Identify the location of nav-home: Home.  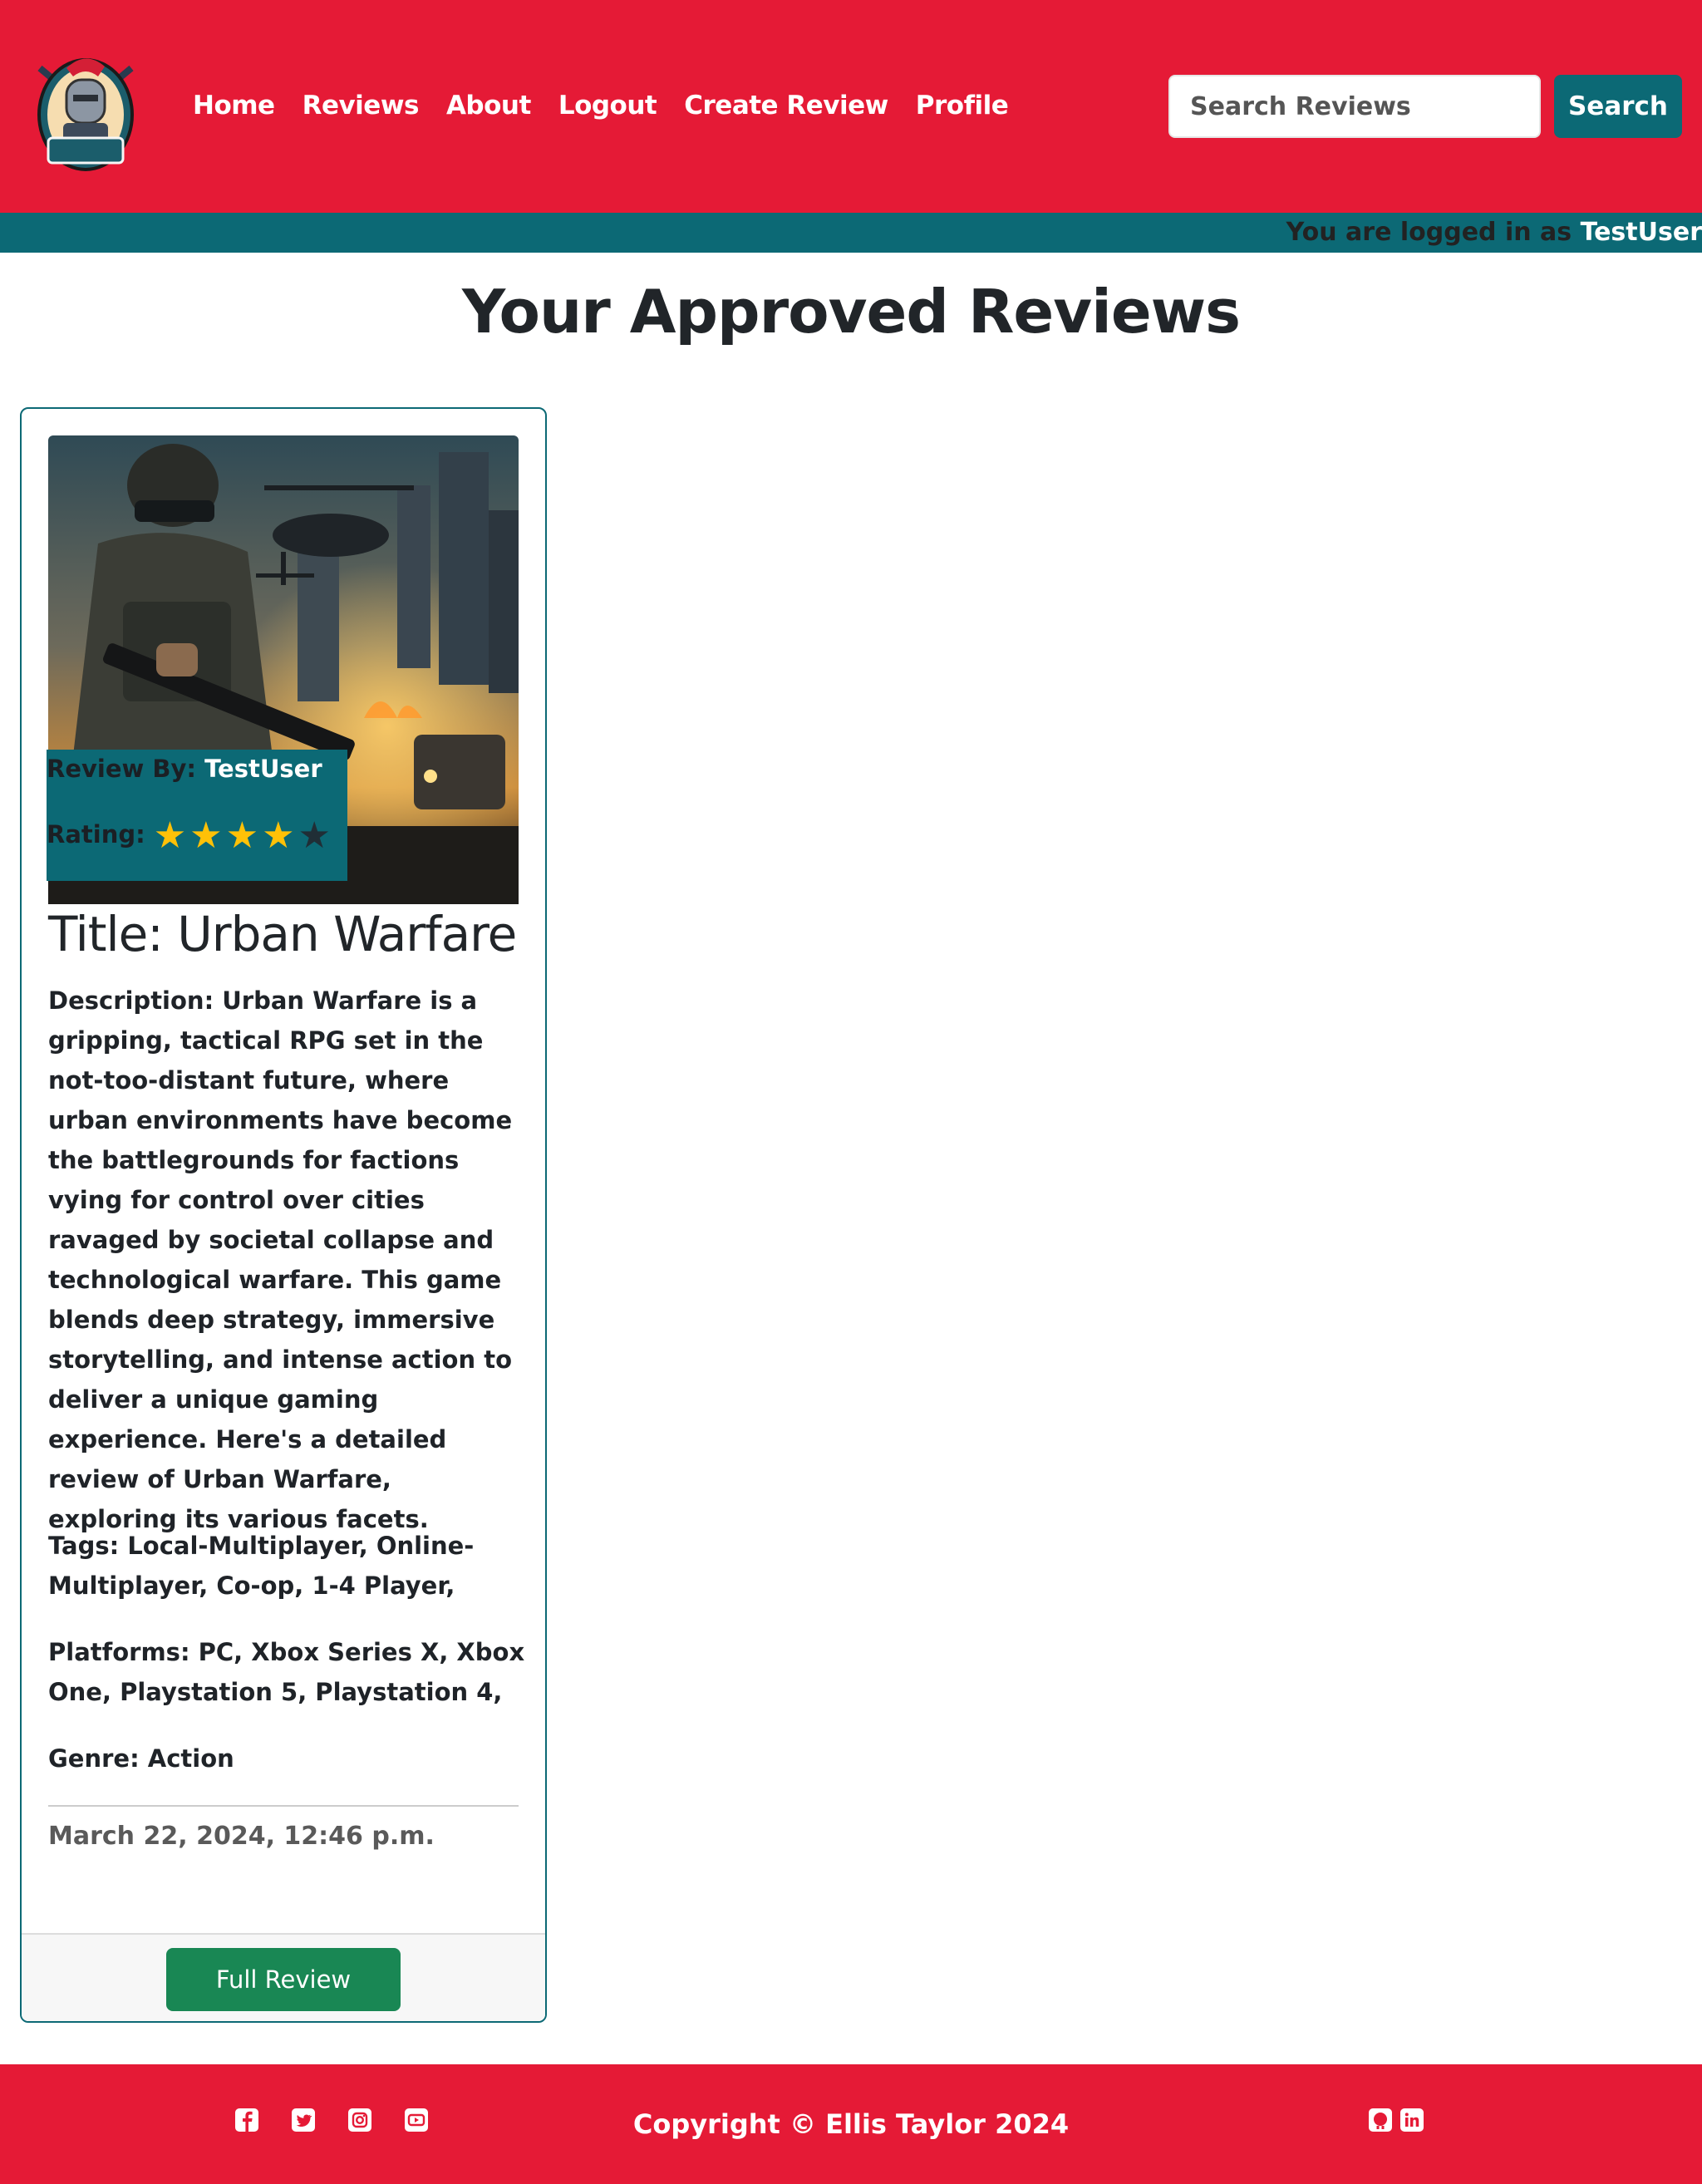
(234, 106).